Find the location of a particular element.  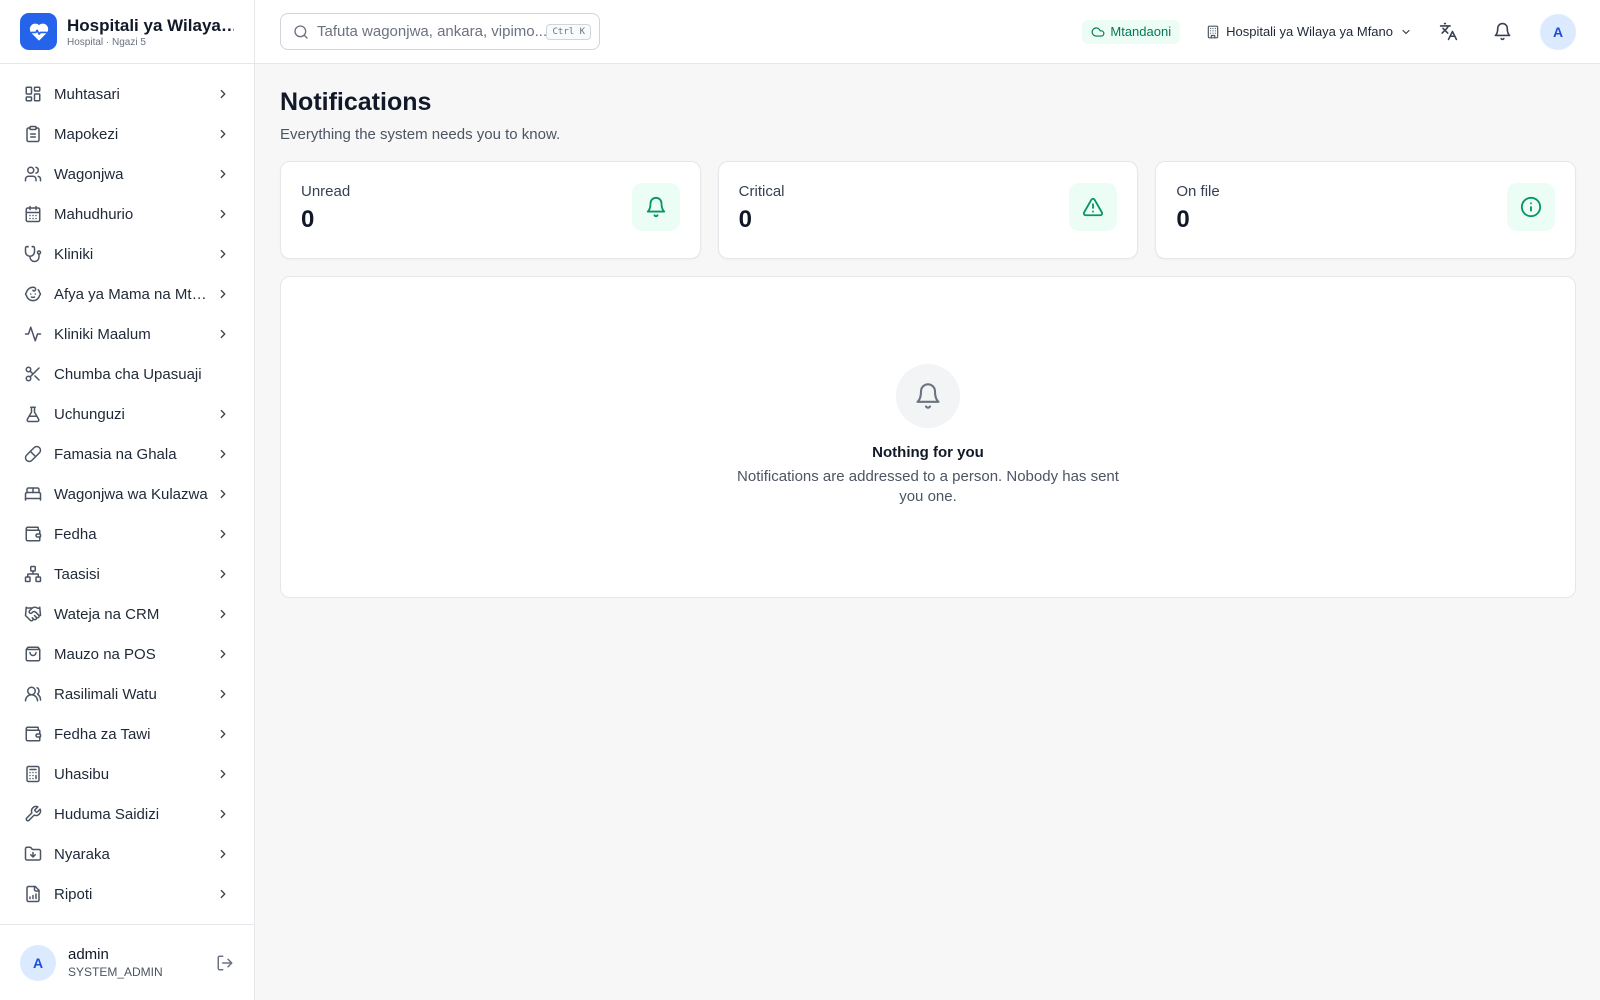

page-subtitle: Everything the system needs you to know. is located at coordinates (420, 134).